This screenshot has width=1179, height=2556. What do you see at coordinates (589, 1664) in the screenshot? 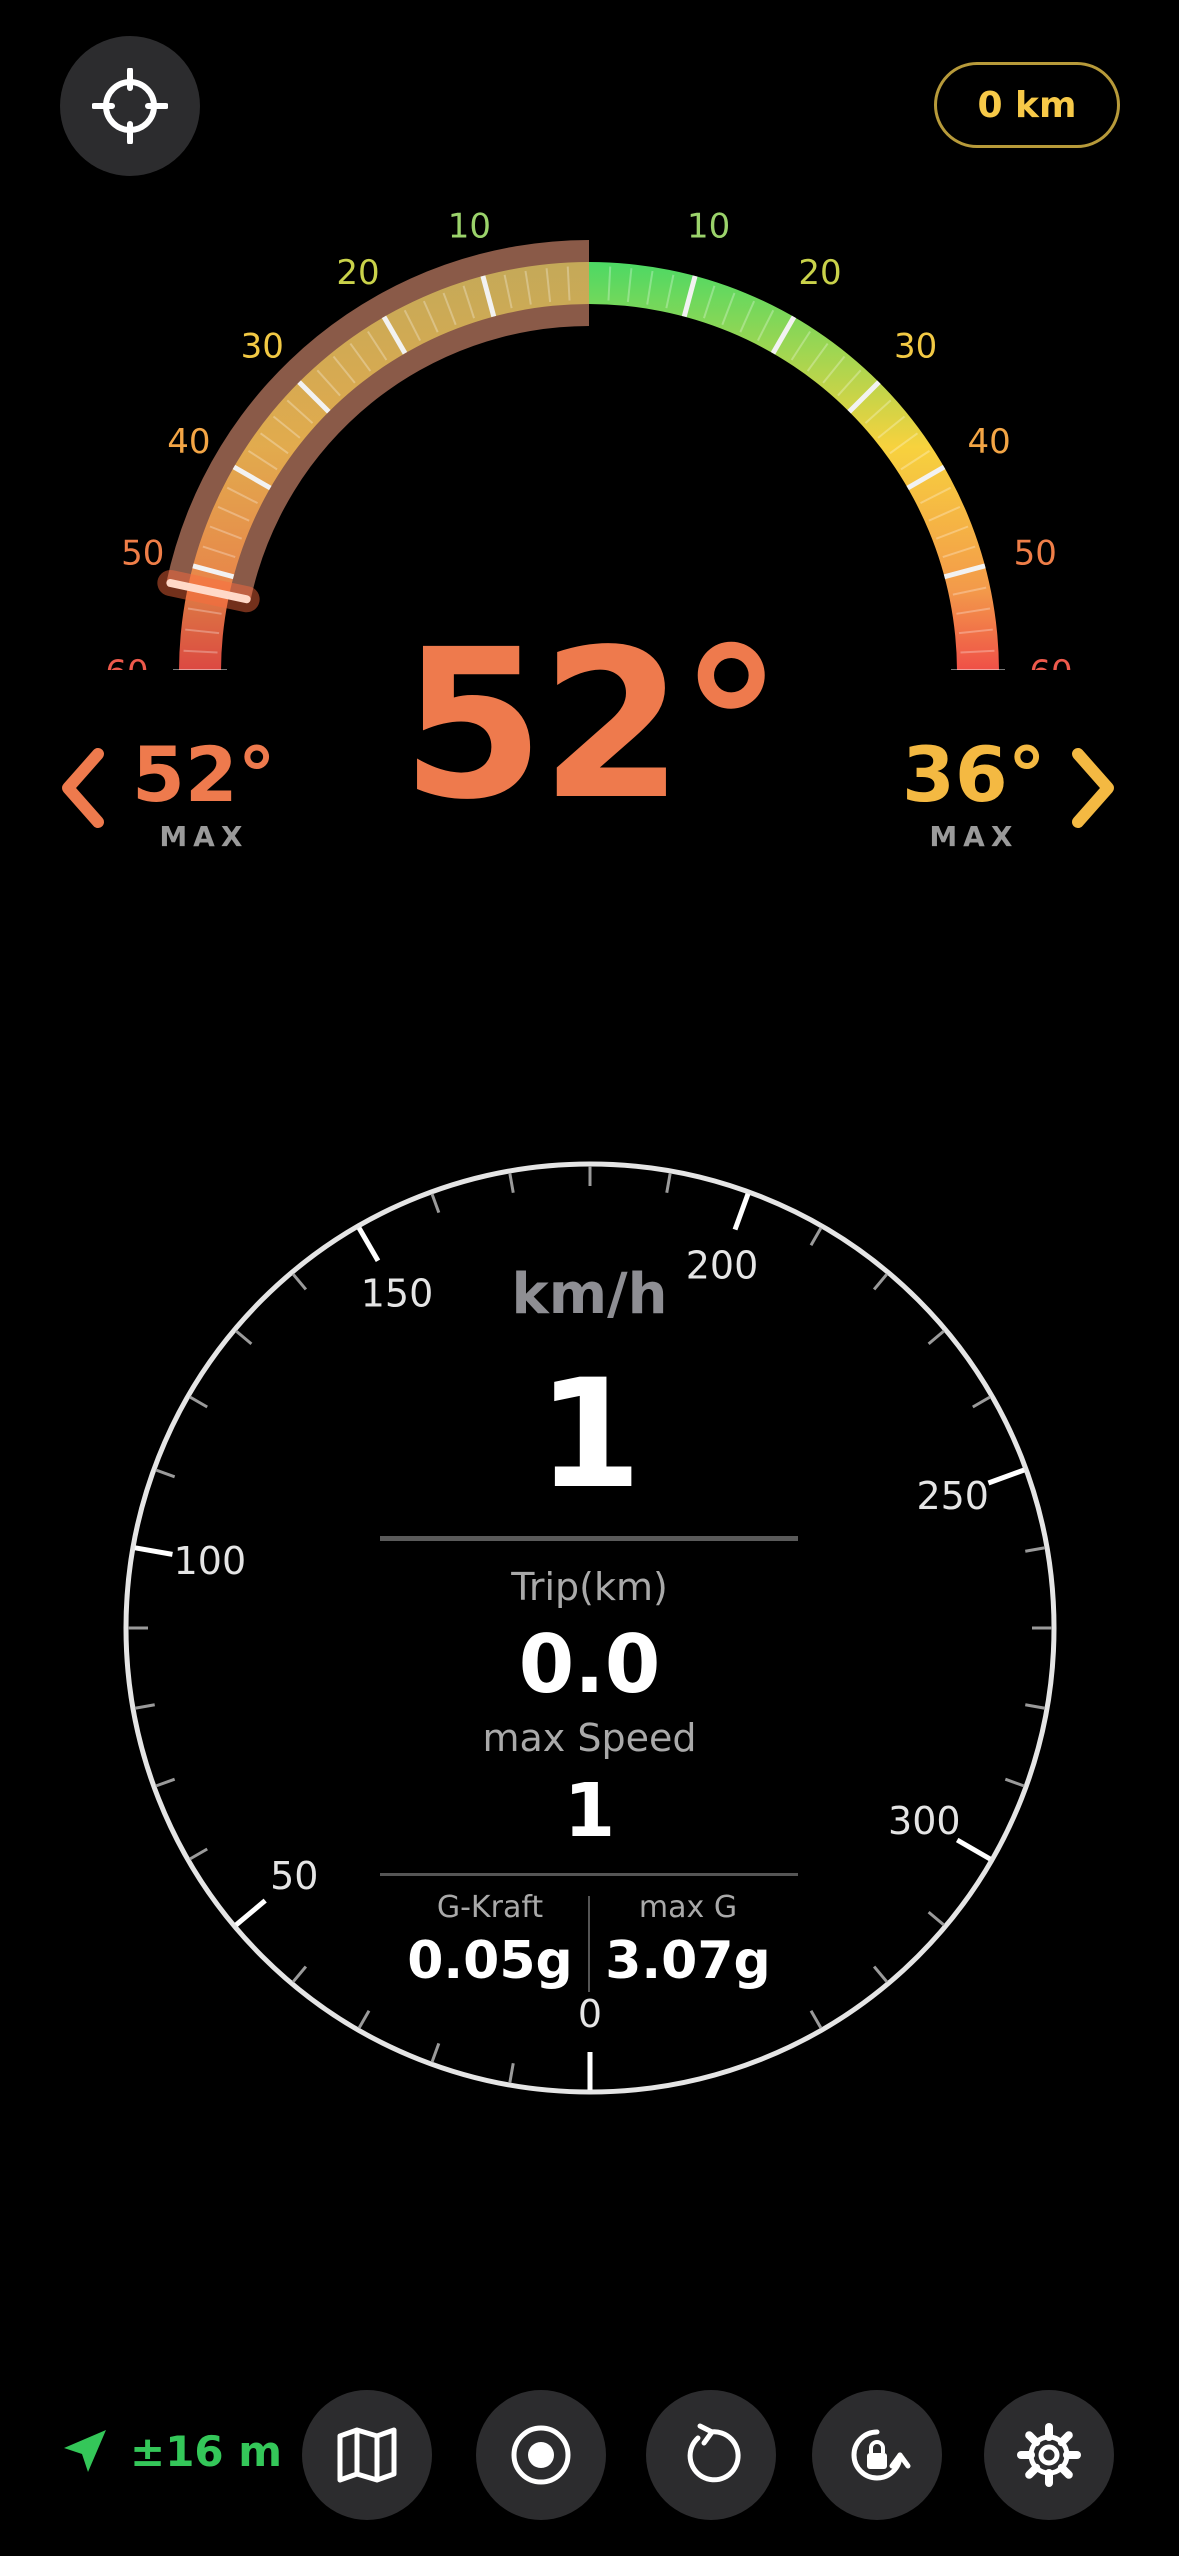
I see `trip-value: 0.0` at bounding box center [589, 1664].